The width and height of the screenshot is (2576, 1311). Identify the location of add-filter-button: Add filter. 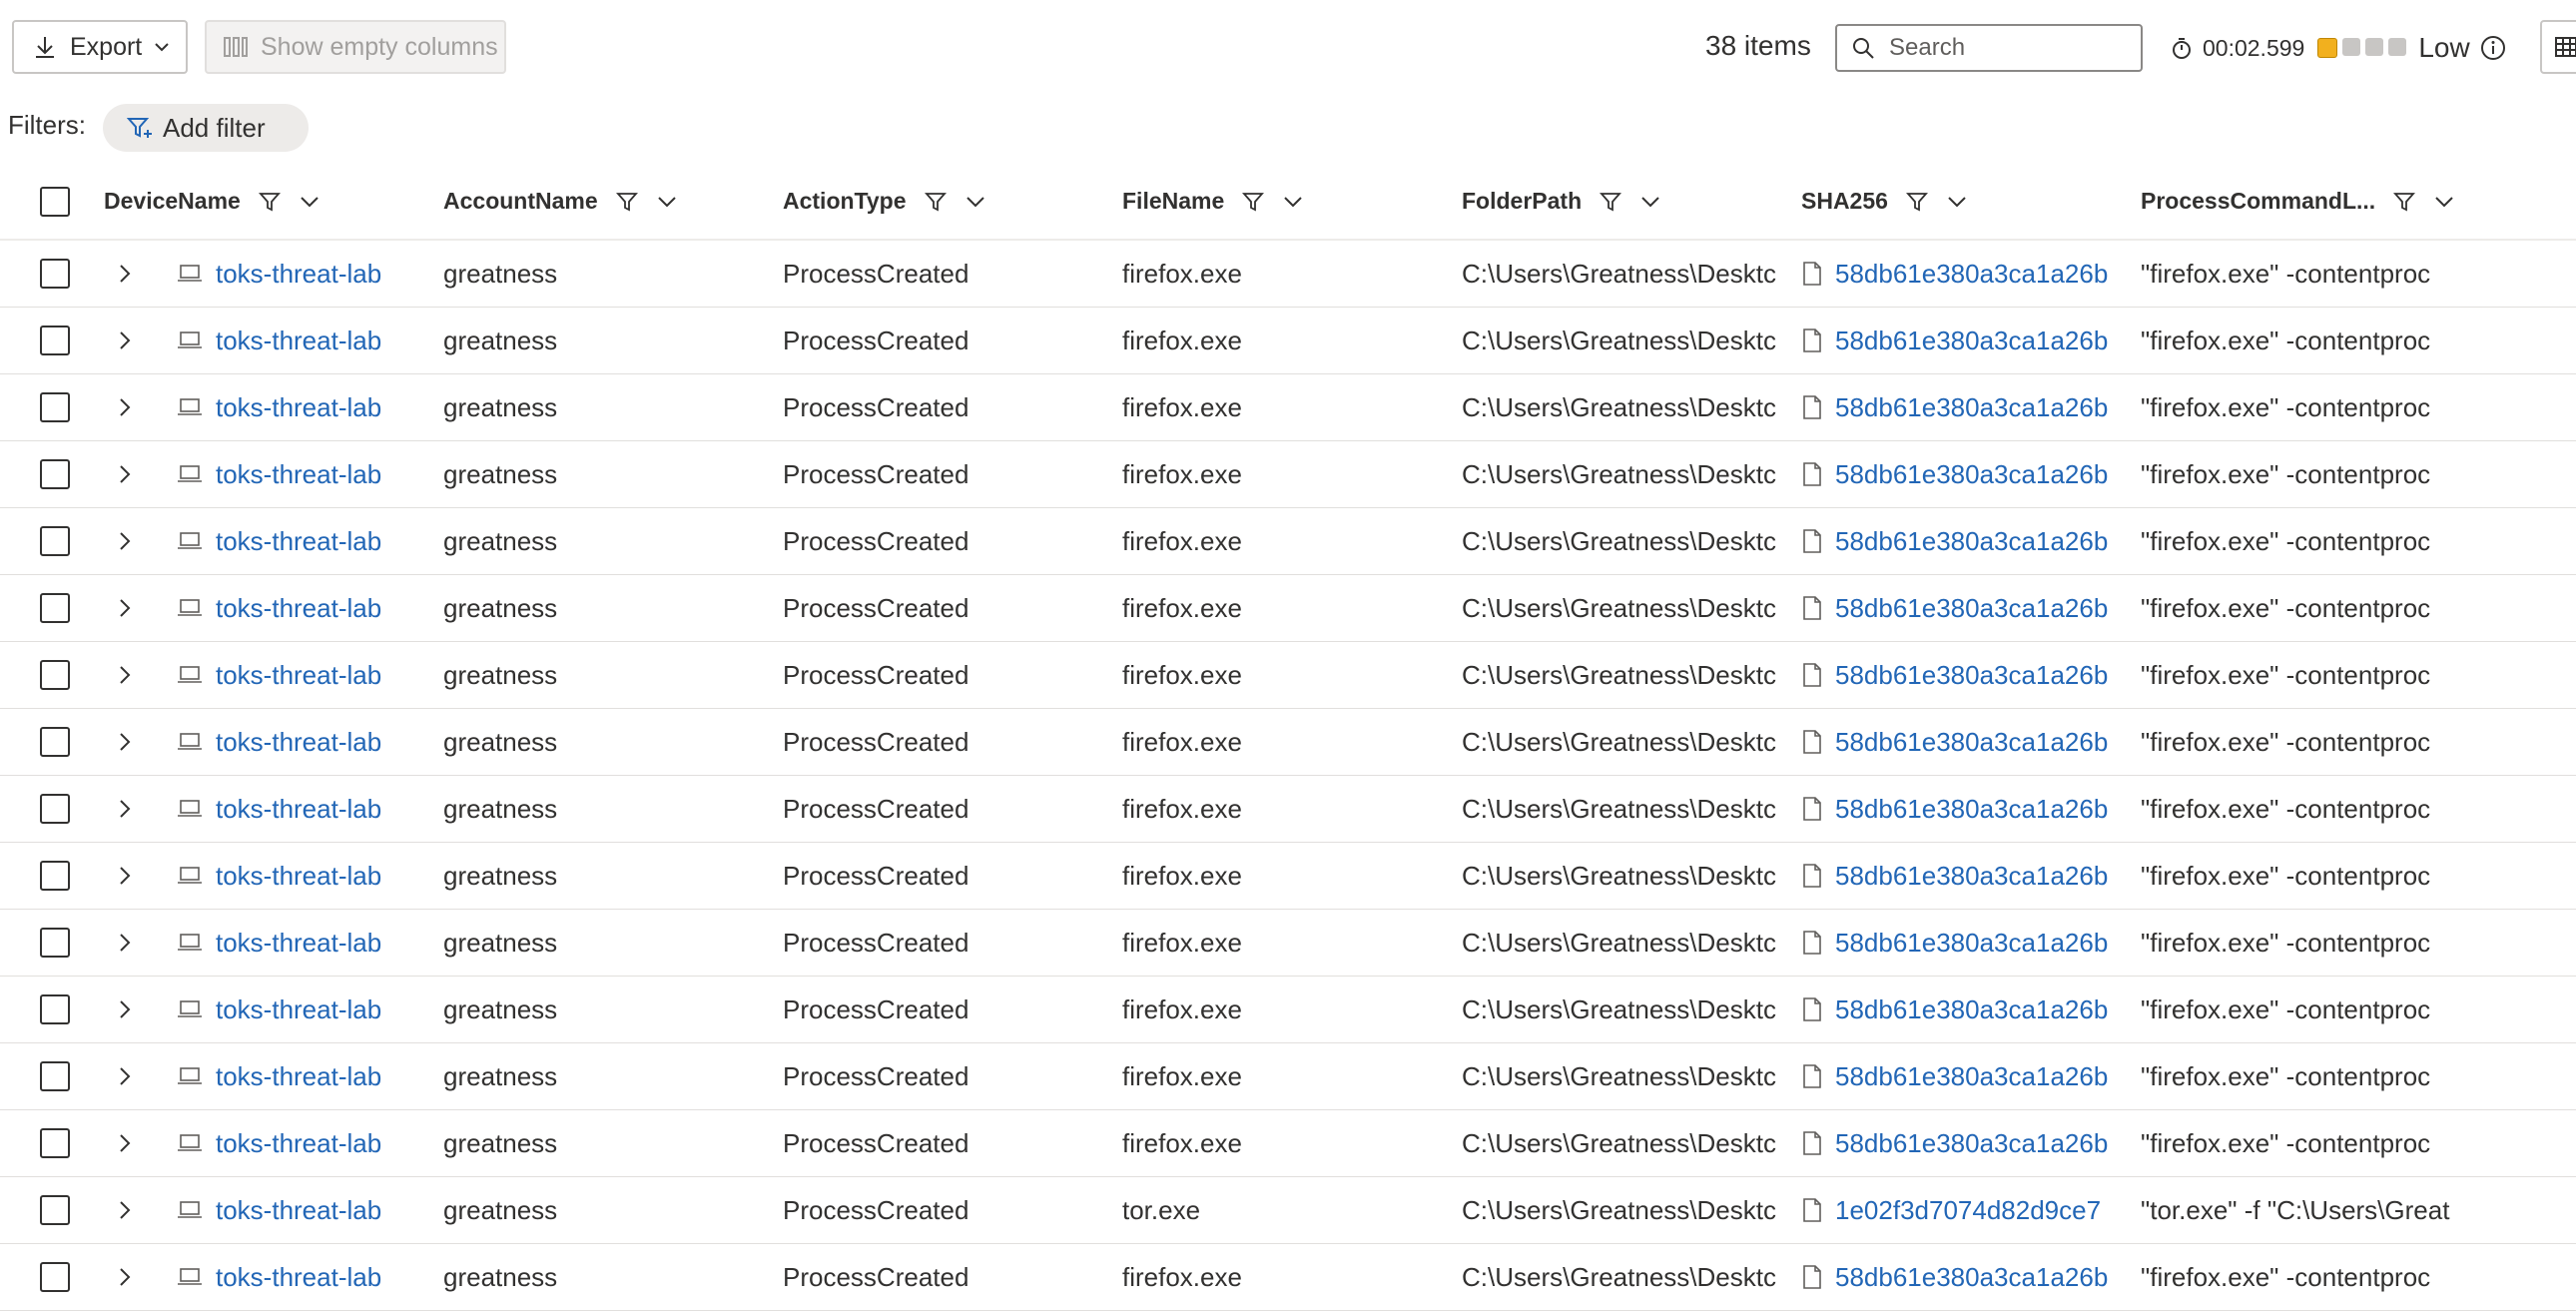
(206, 128).